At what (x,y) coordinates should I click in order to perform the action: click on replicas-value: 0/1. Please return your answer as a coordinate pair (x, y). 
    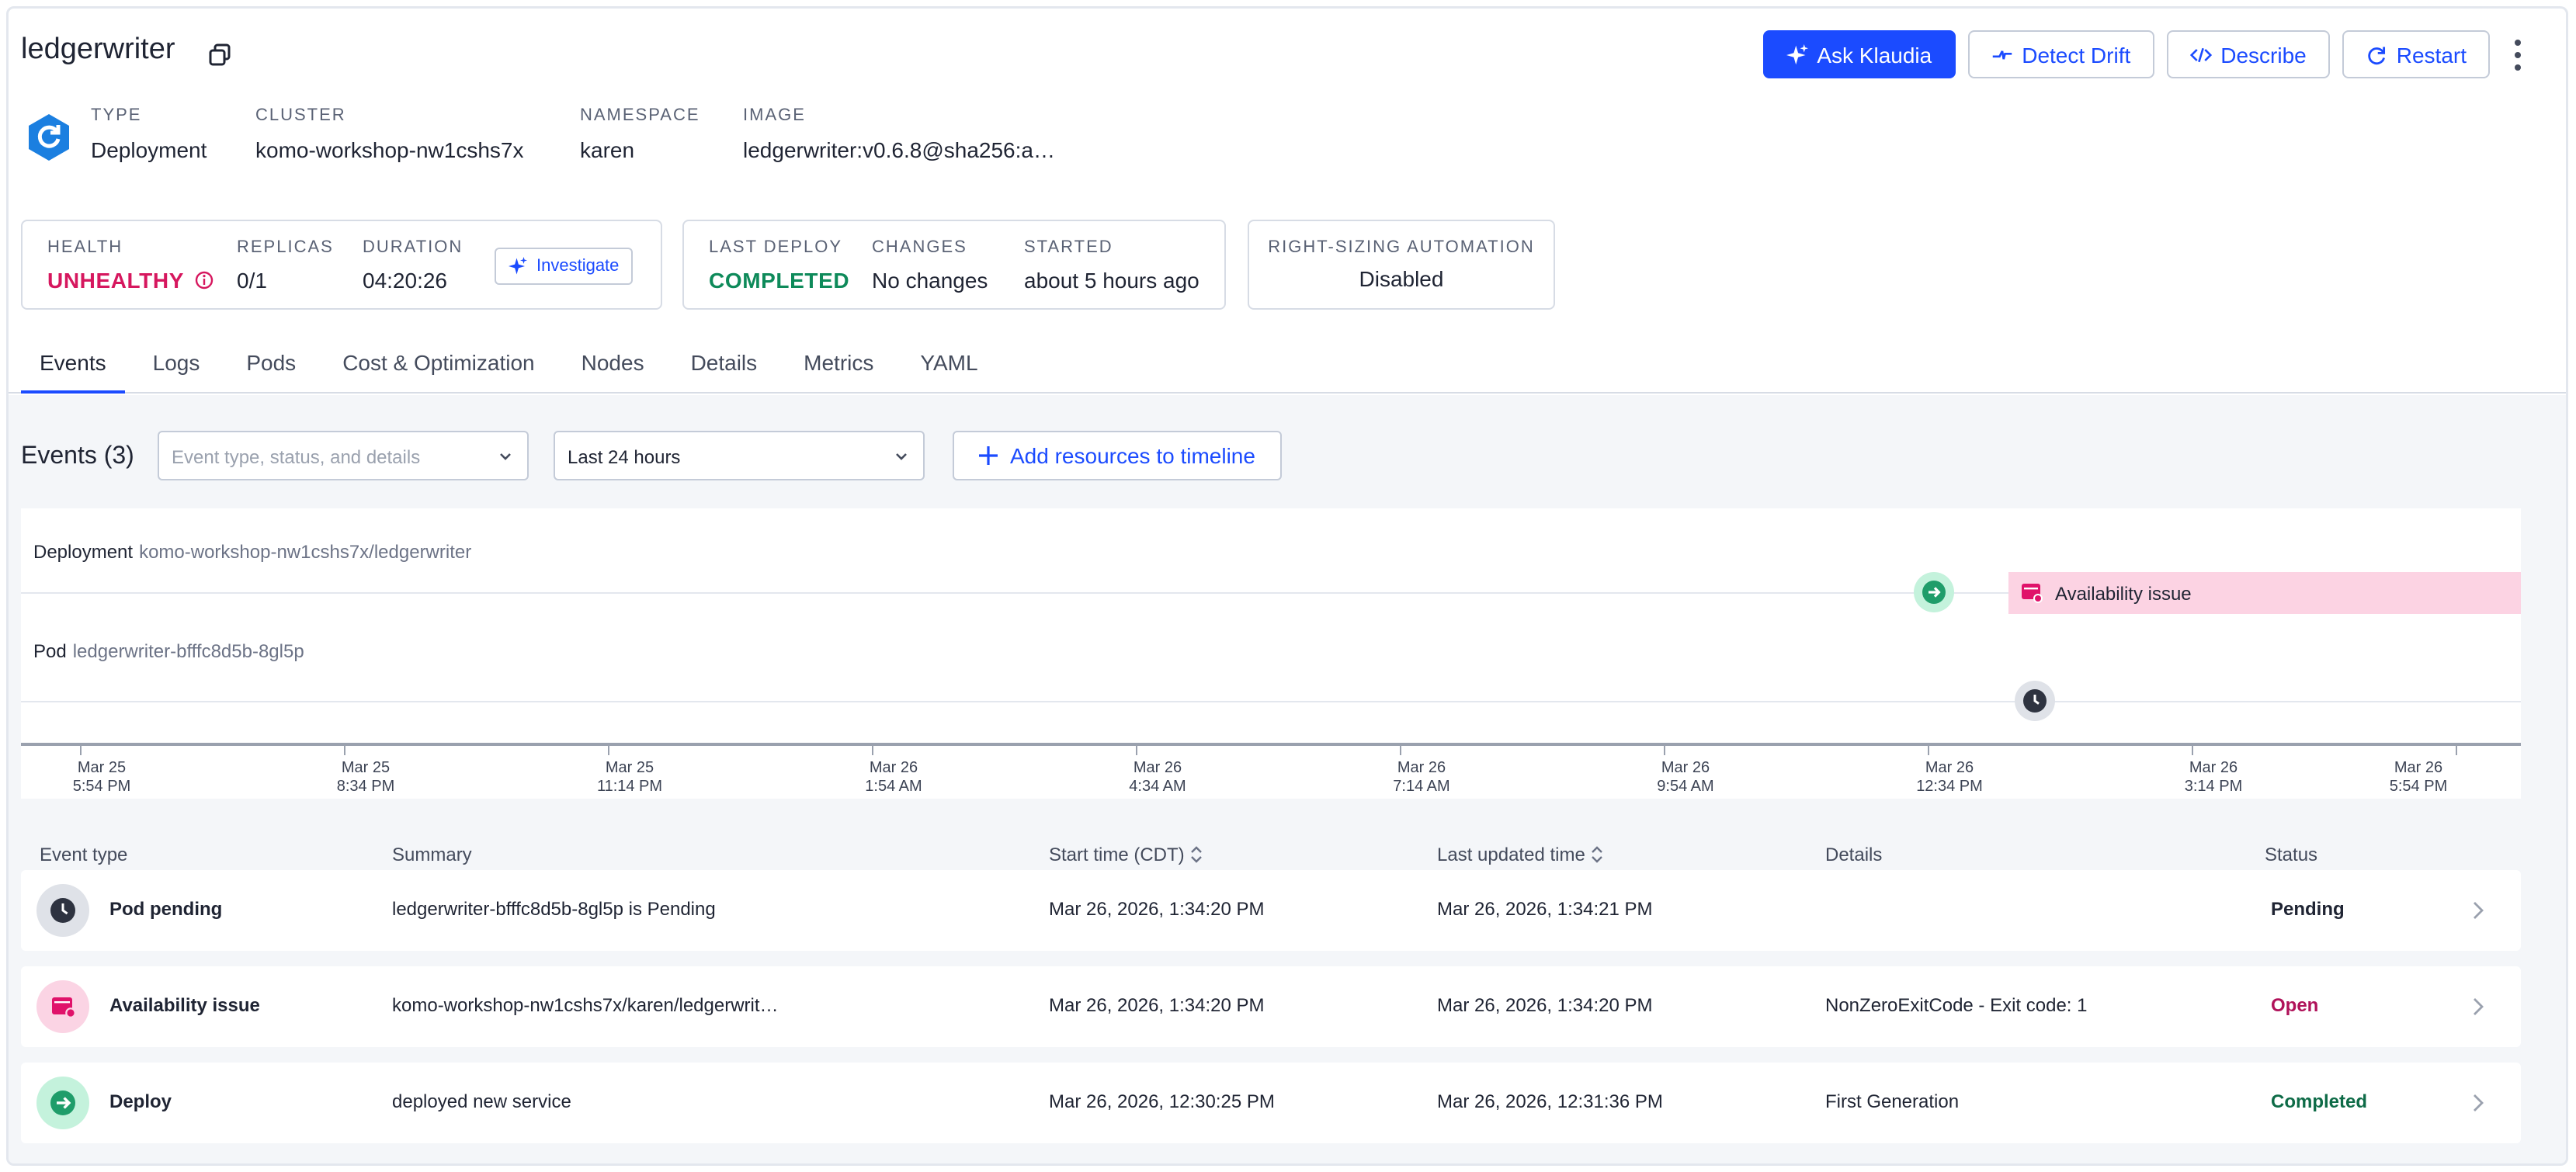
    Looking at the image, I should click on (252, 280).